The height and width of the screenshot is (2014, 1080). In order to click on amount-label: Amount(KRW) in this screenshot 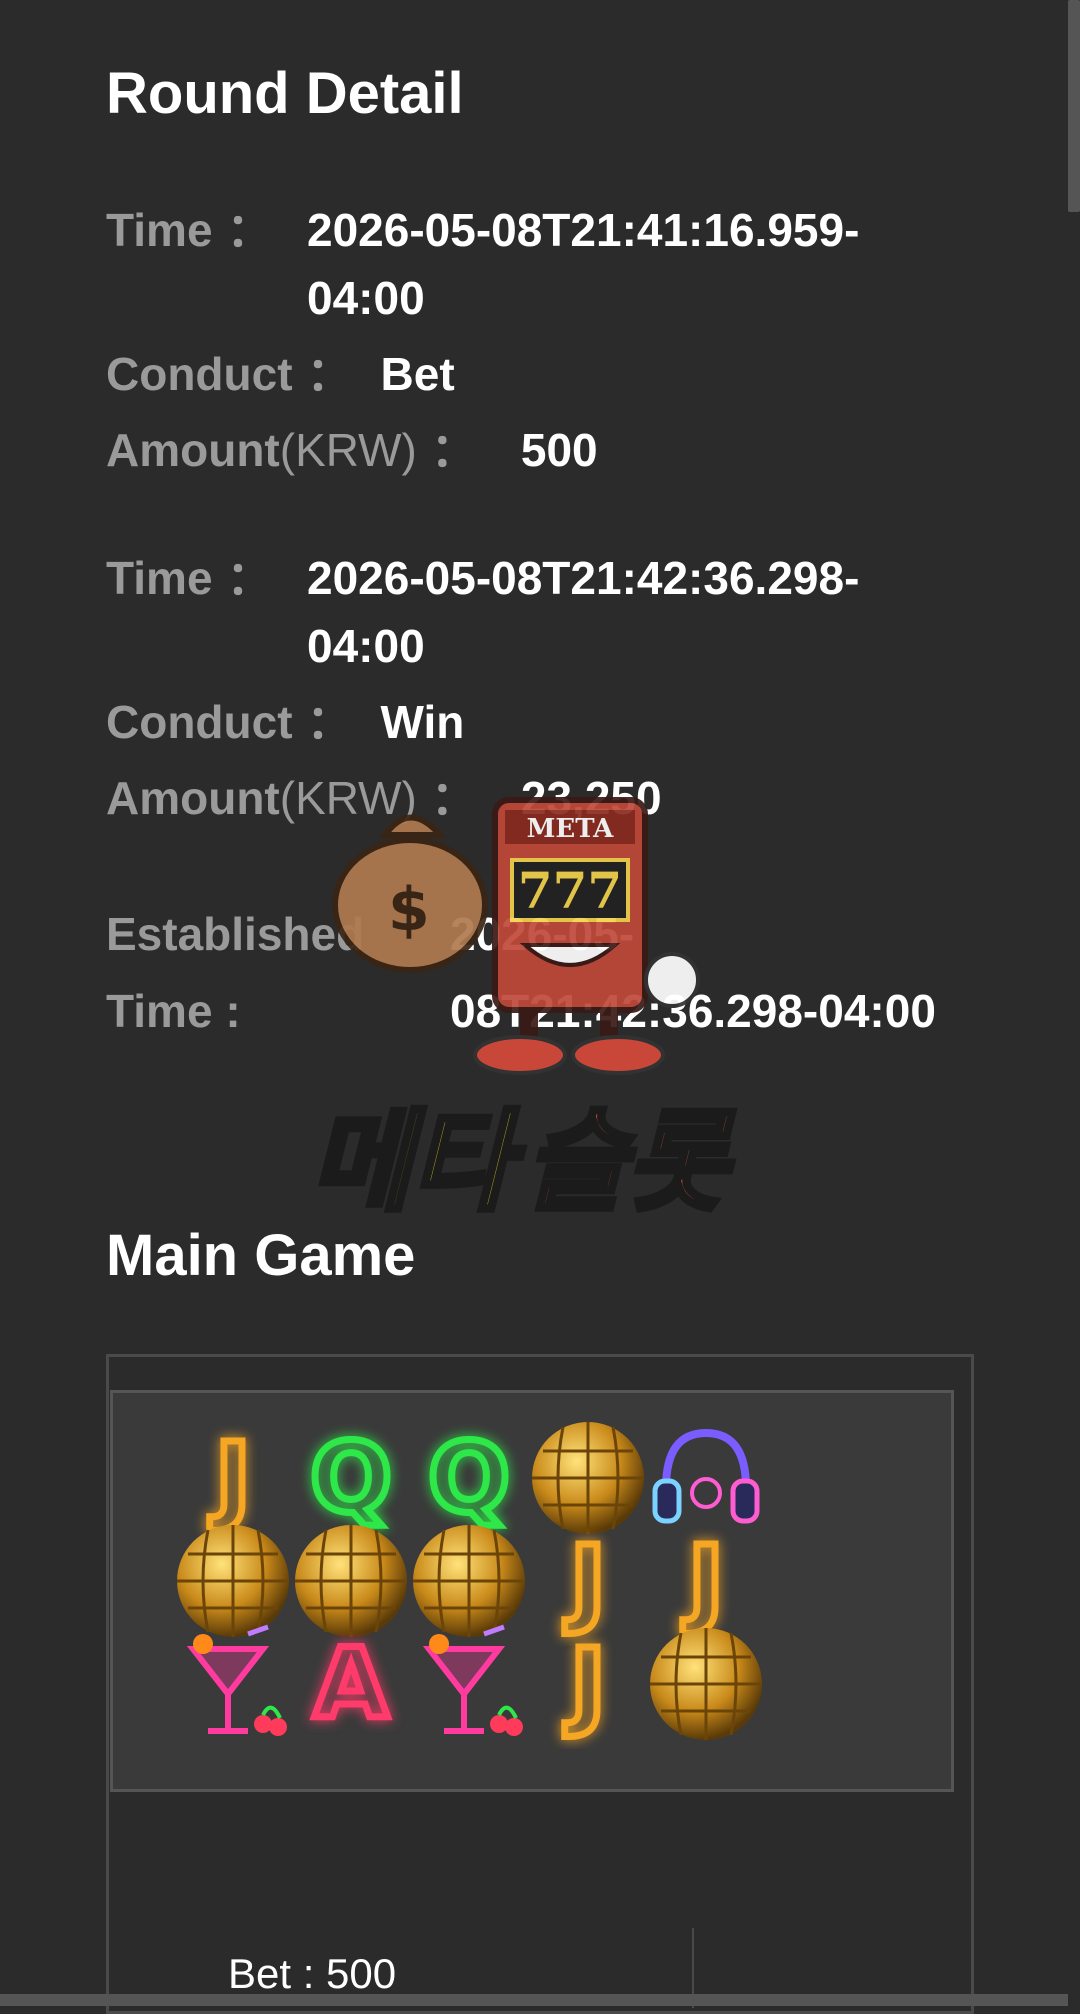, I will do `click(261, 450)`.